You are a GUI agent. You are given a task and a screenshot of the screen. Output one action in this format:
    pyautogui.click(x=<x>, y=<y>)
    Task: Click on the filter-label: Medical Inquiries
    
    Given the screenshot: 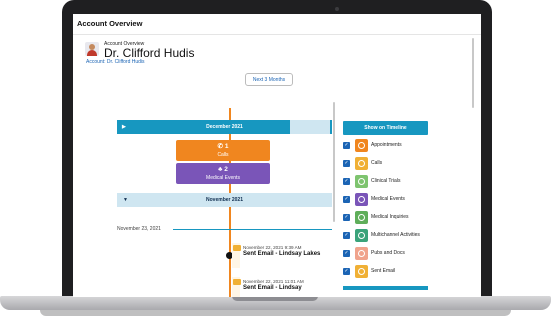 What is the action you would take?
    pyautogui.click(x=390, y=217)
    